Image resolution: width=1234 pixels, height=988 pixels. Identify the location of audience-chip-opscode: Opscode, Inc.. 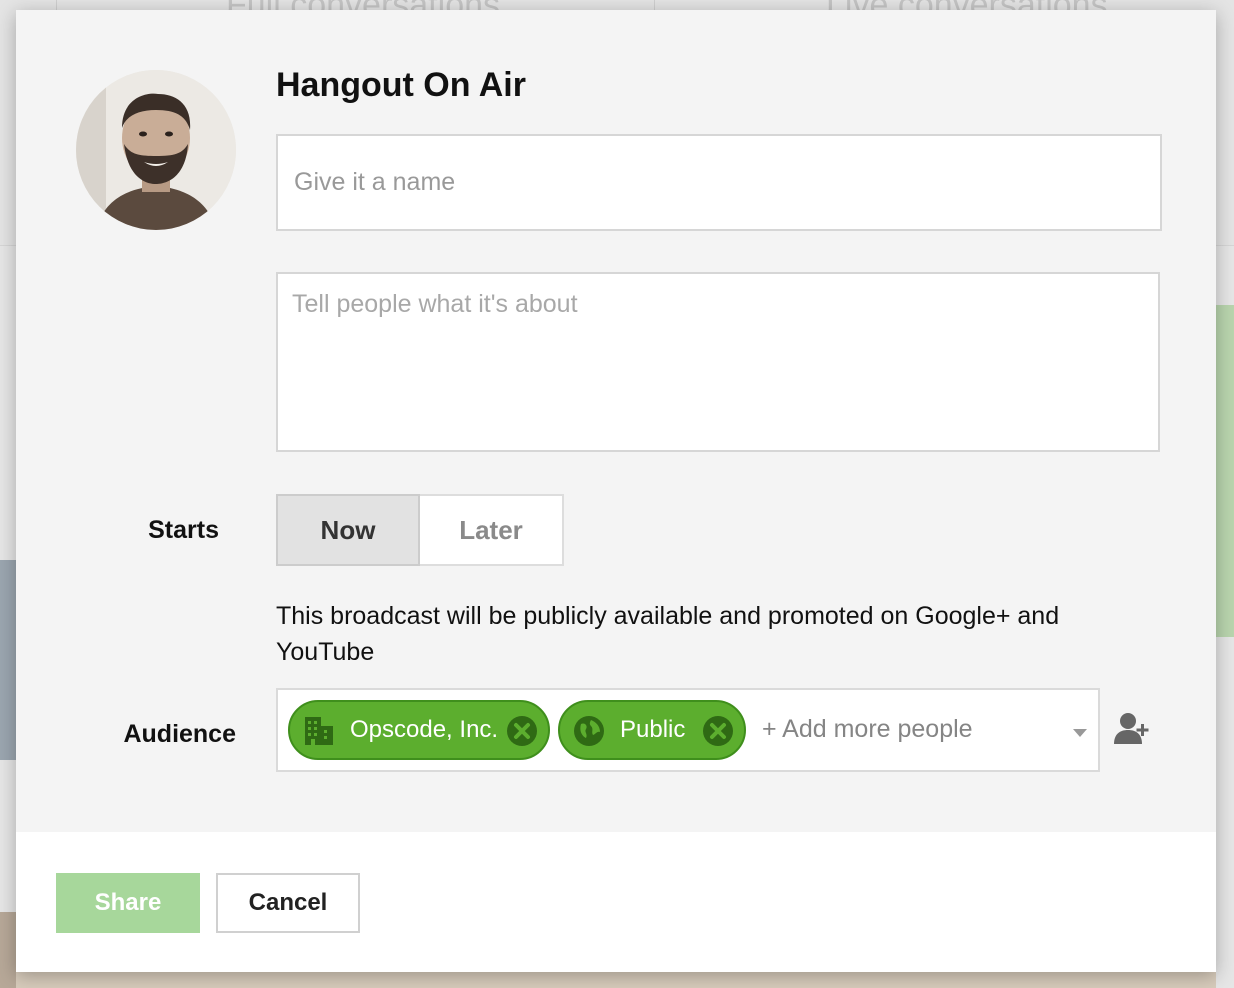
(419, 730).